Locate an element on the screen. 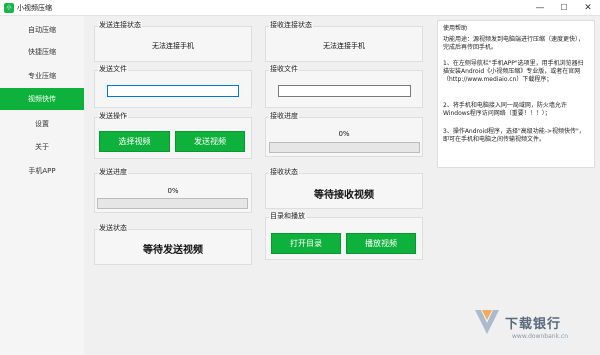  receive-file-panel is located at coordinates (344, 89).